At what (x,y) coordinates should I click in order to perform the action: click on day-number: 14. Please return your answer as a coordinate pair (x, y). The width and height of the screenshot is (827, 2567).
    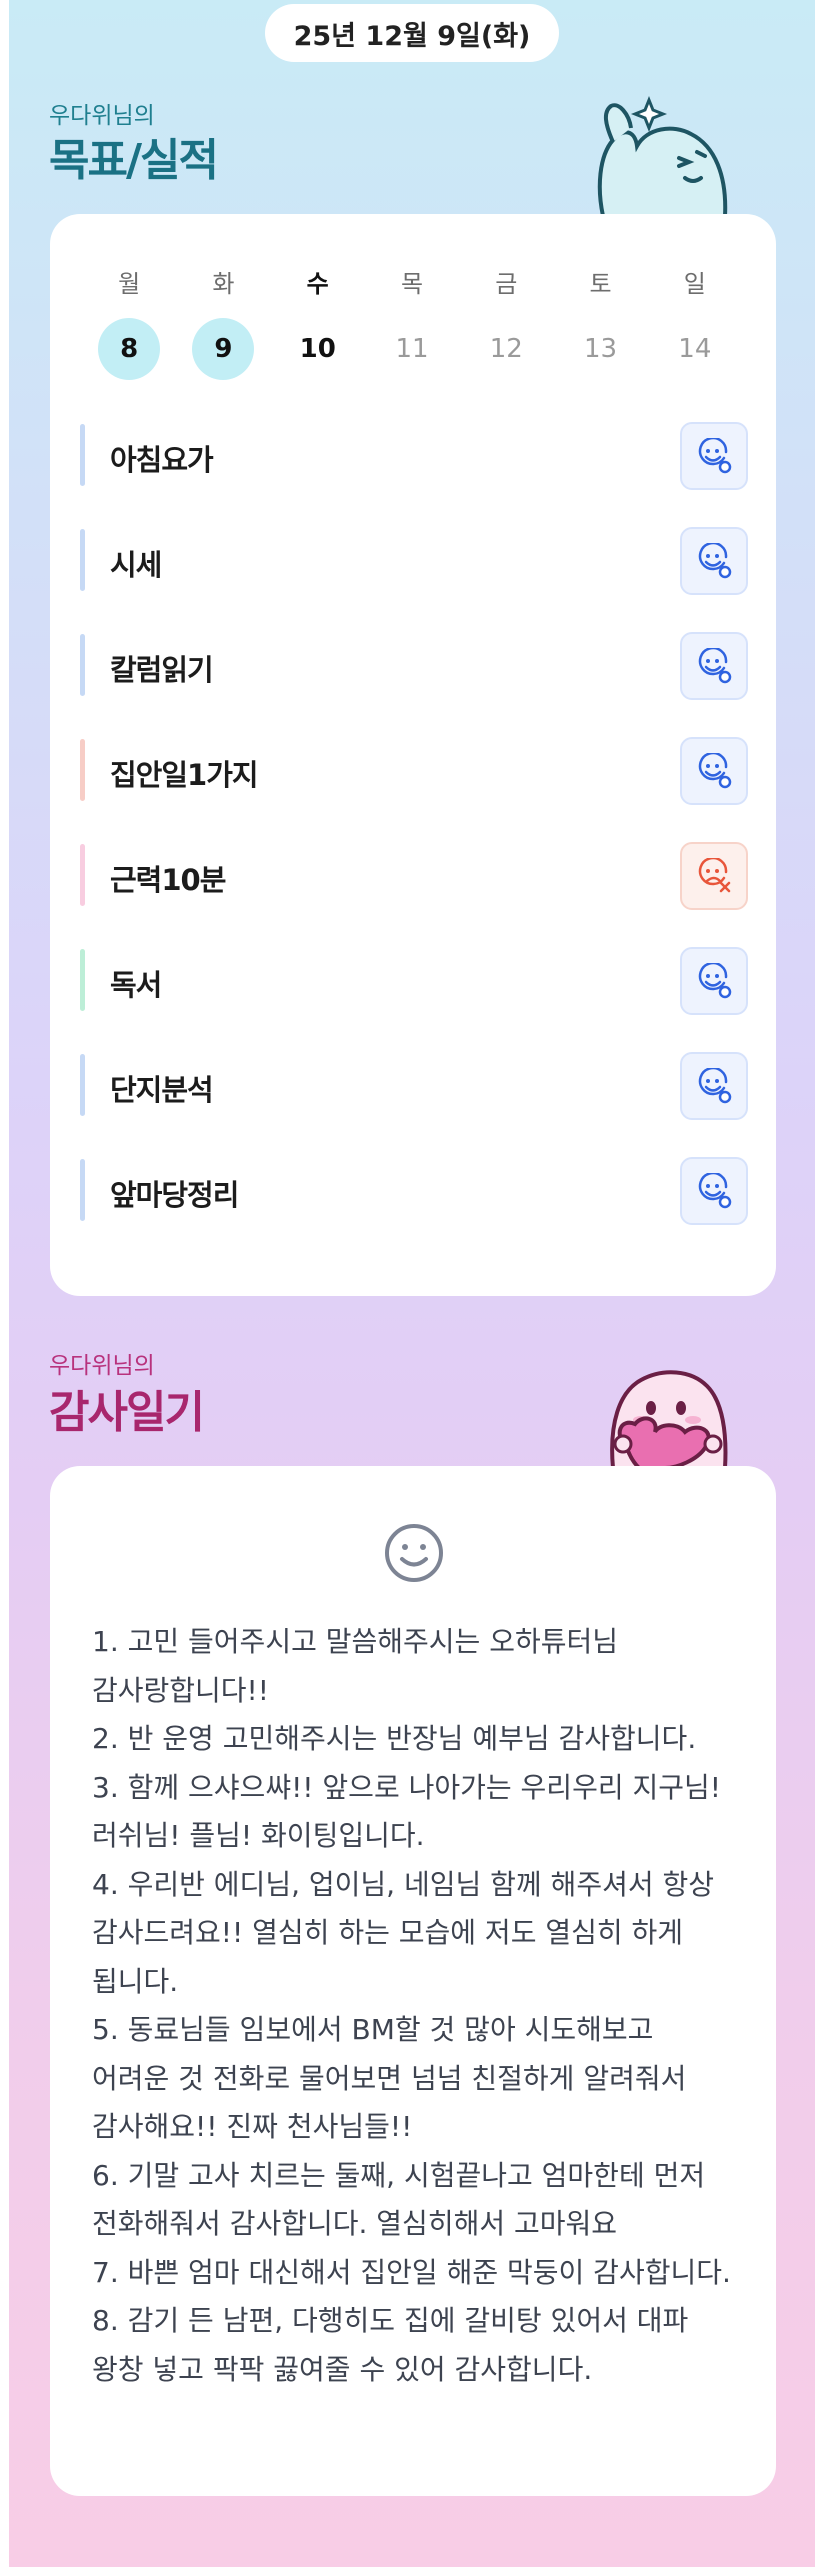
    Looking at the image, I should click on (695, 349).